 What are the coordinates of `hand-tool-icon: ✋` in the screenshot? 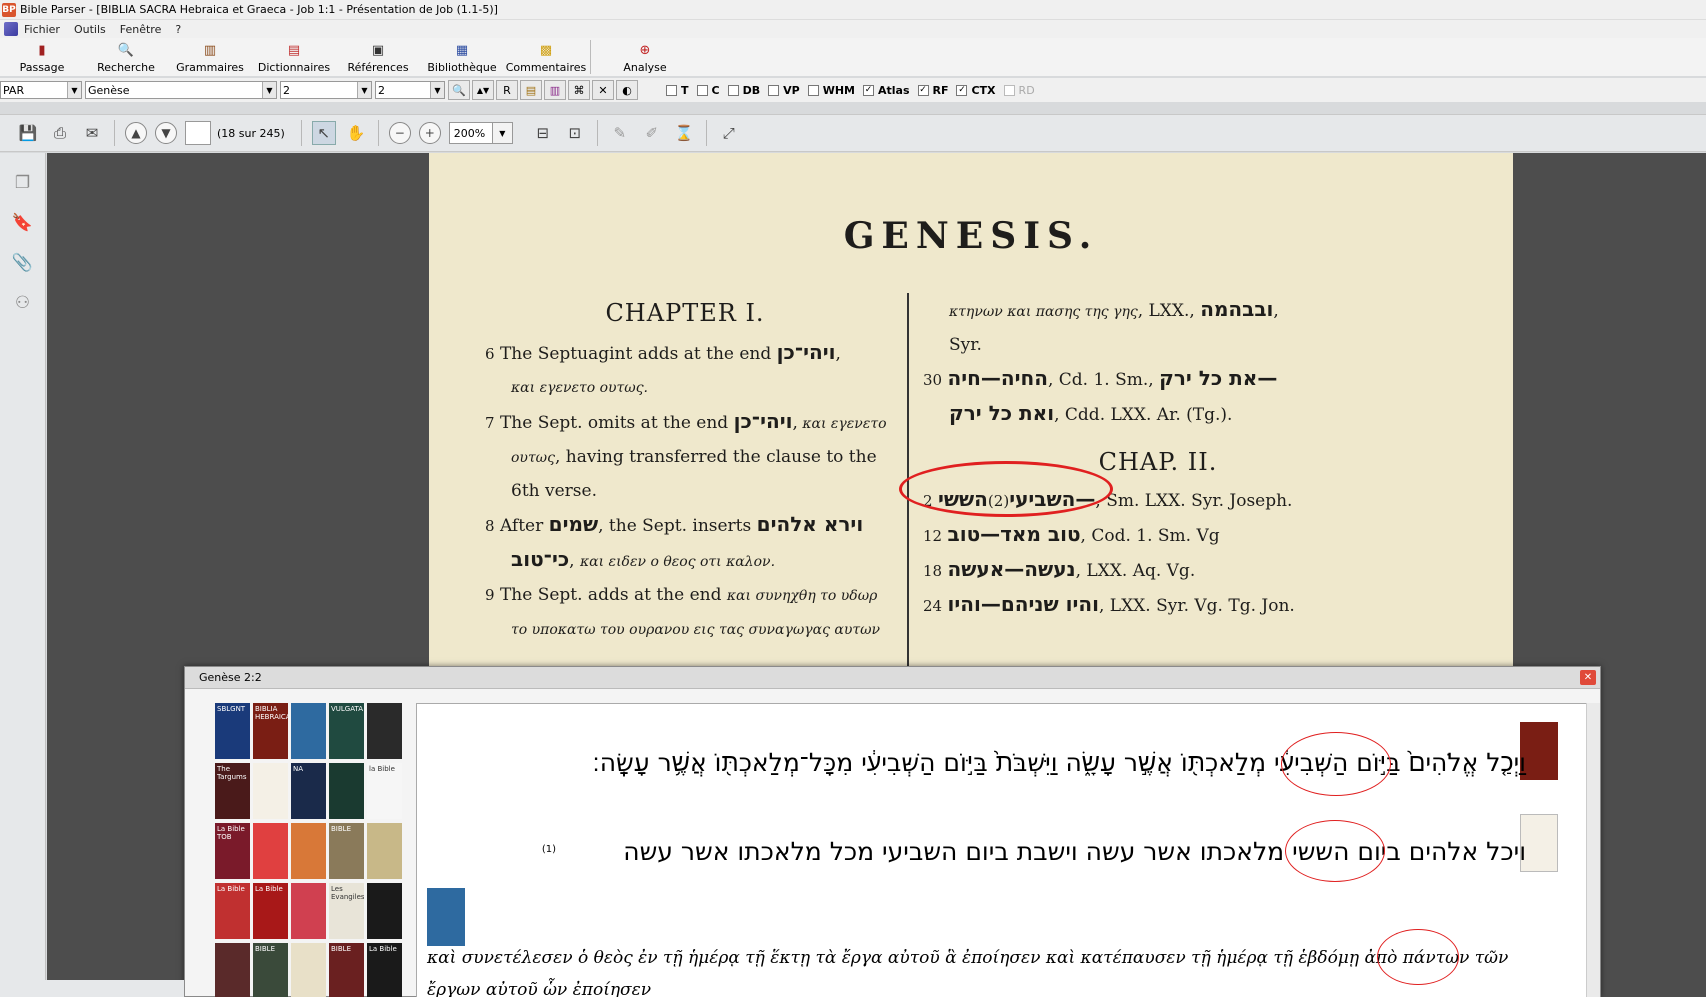 It's located at (356, 133).